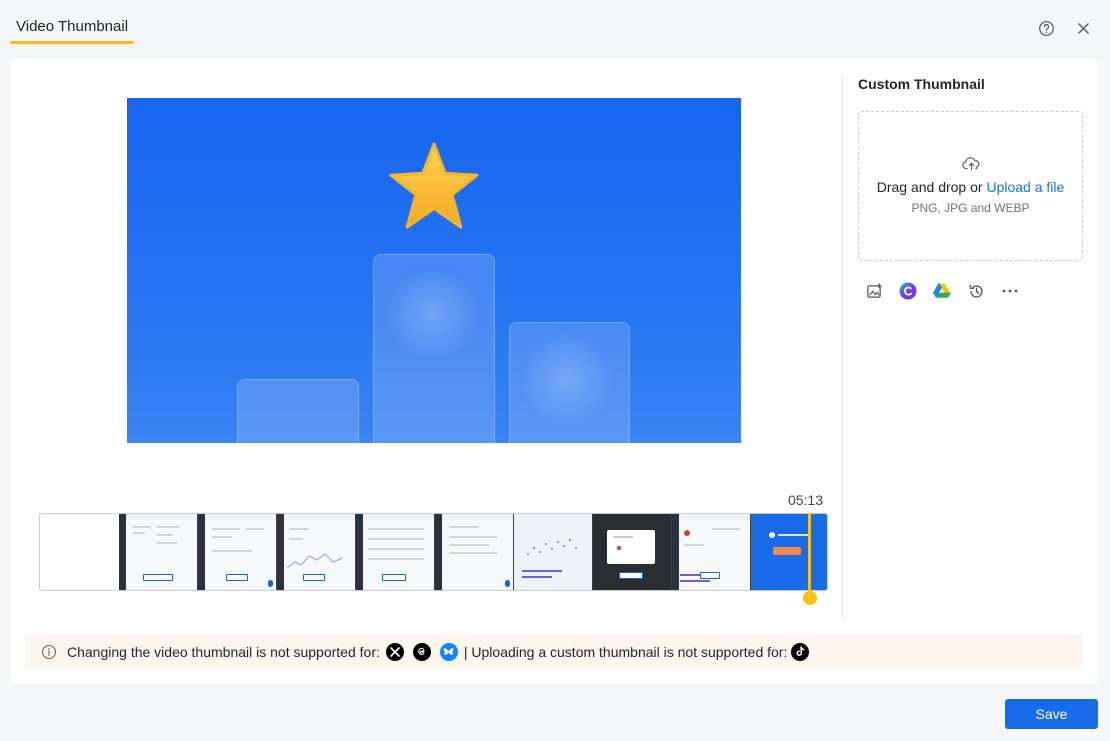  I want to click on tab-video-thumbnail: Video Thumbnail, so click(72, 31).